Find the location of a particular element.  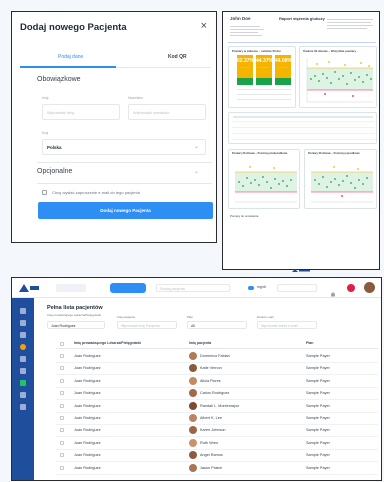

averages-chart-box: Średnie 30-dniowe – Wszystkie pomiary is located at coordinates (338, 77).